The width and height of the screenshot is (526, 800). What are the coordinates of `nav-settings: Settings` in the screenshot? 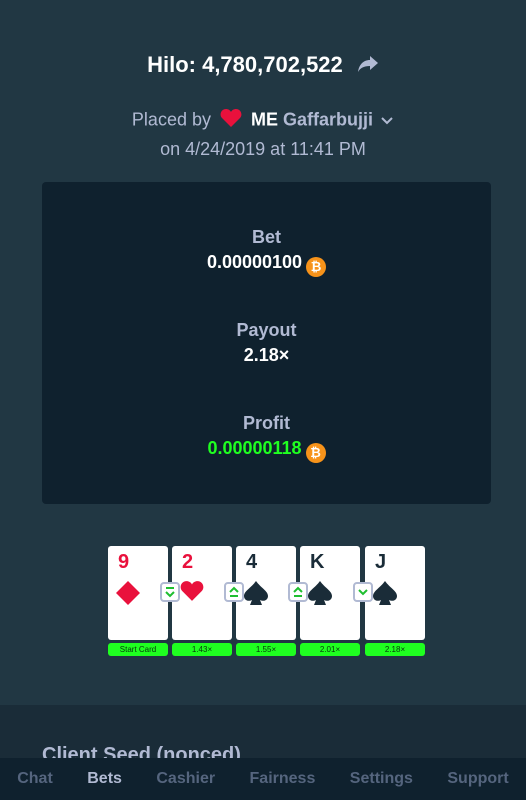 It's located at (381, 779).